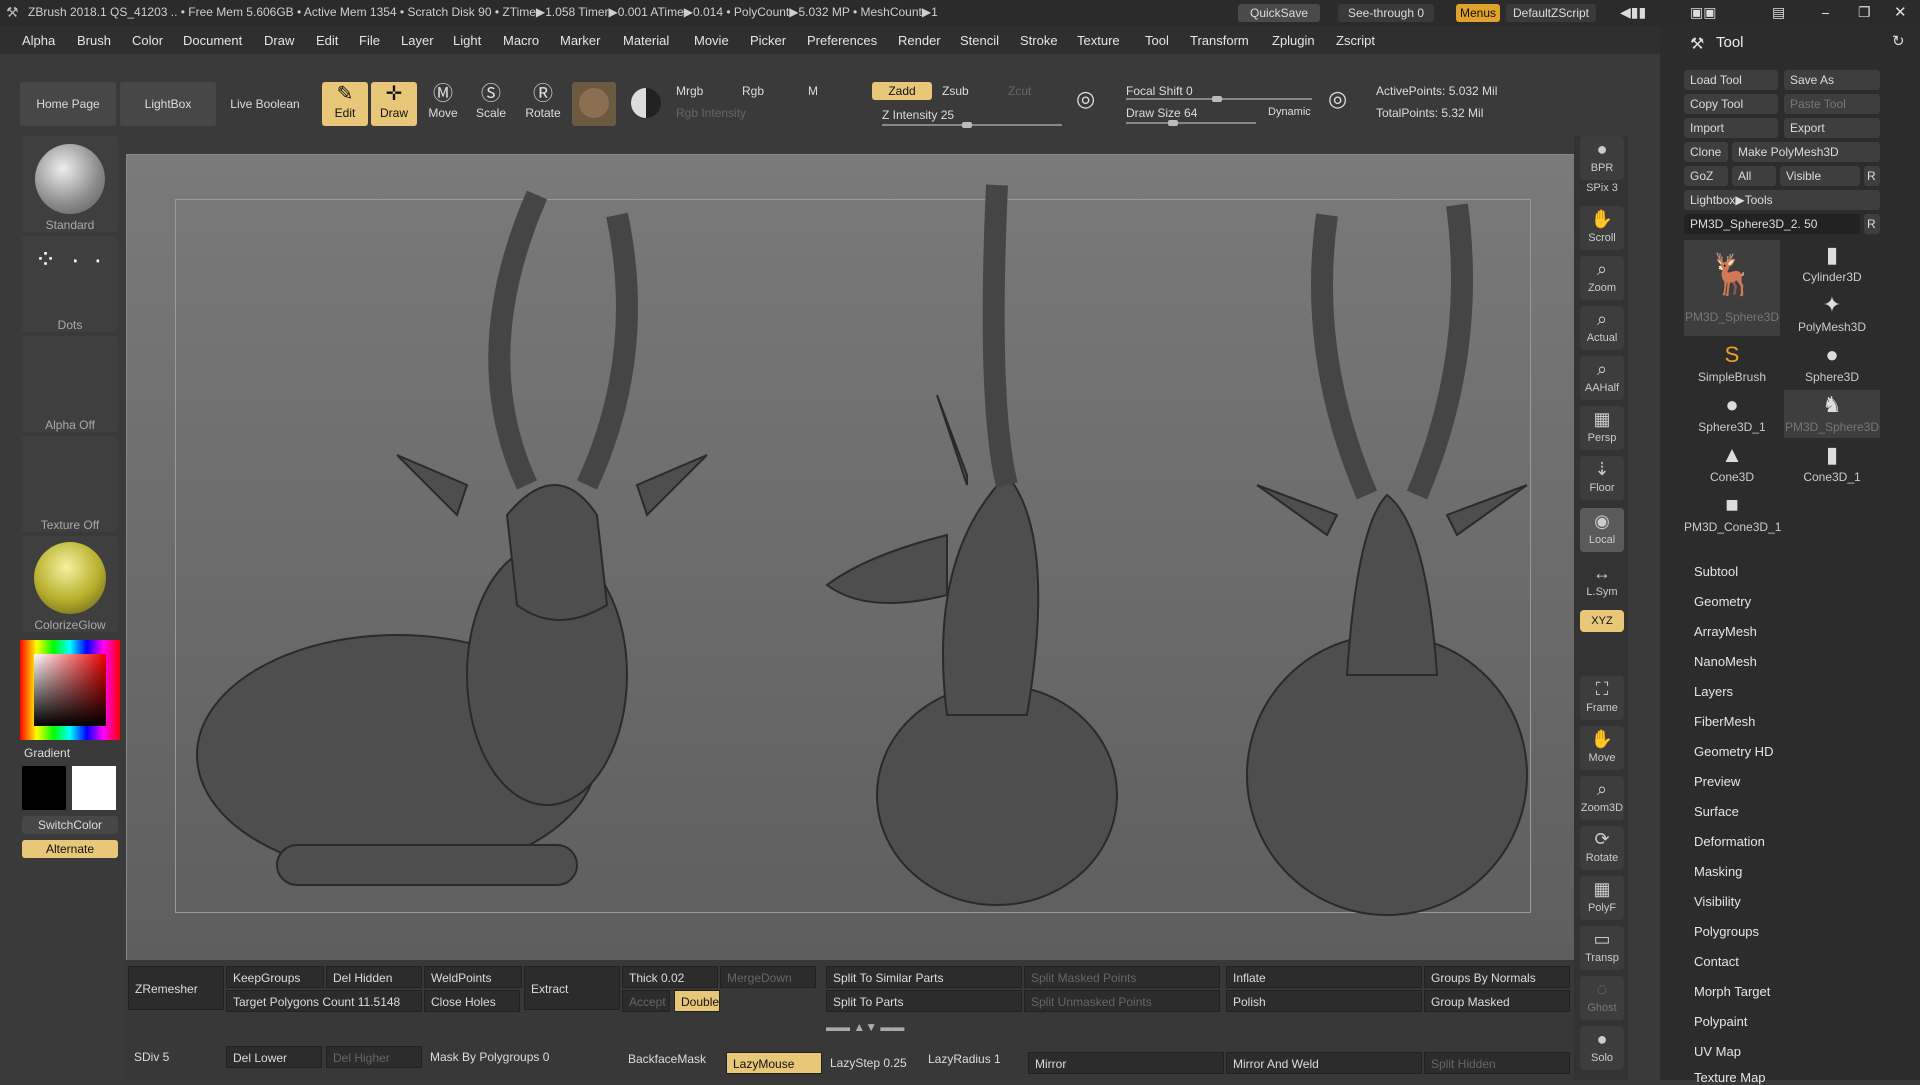  I want to click on submenu-preview: Preview, so click(1717, 781).